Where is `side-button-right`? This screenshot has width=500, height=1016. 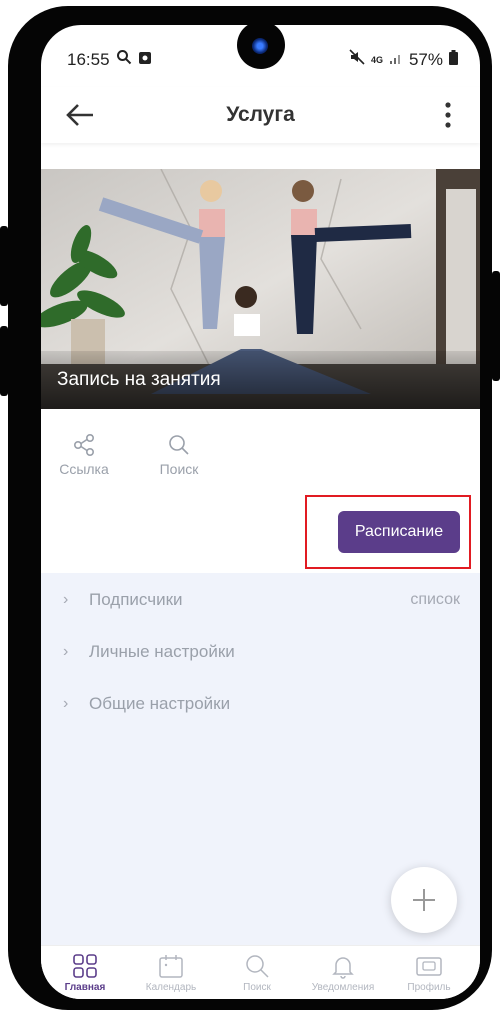
side-button-right is located at coordinates (496, 326).